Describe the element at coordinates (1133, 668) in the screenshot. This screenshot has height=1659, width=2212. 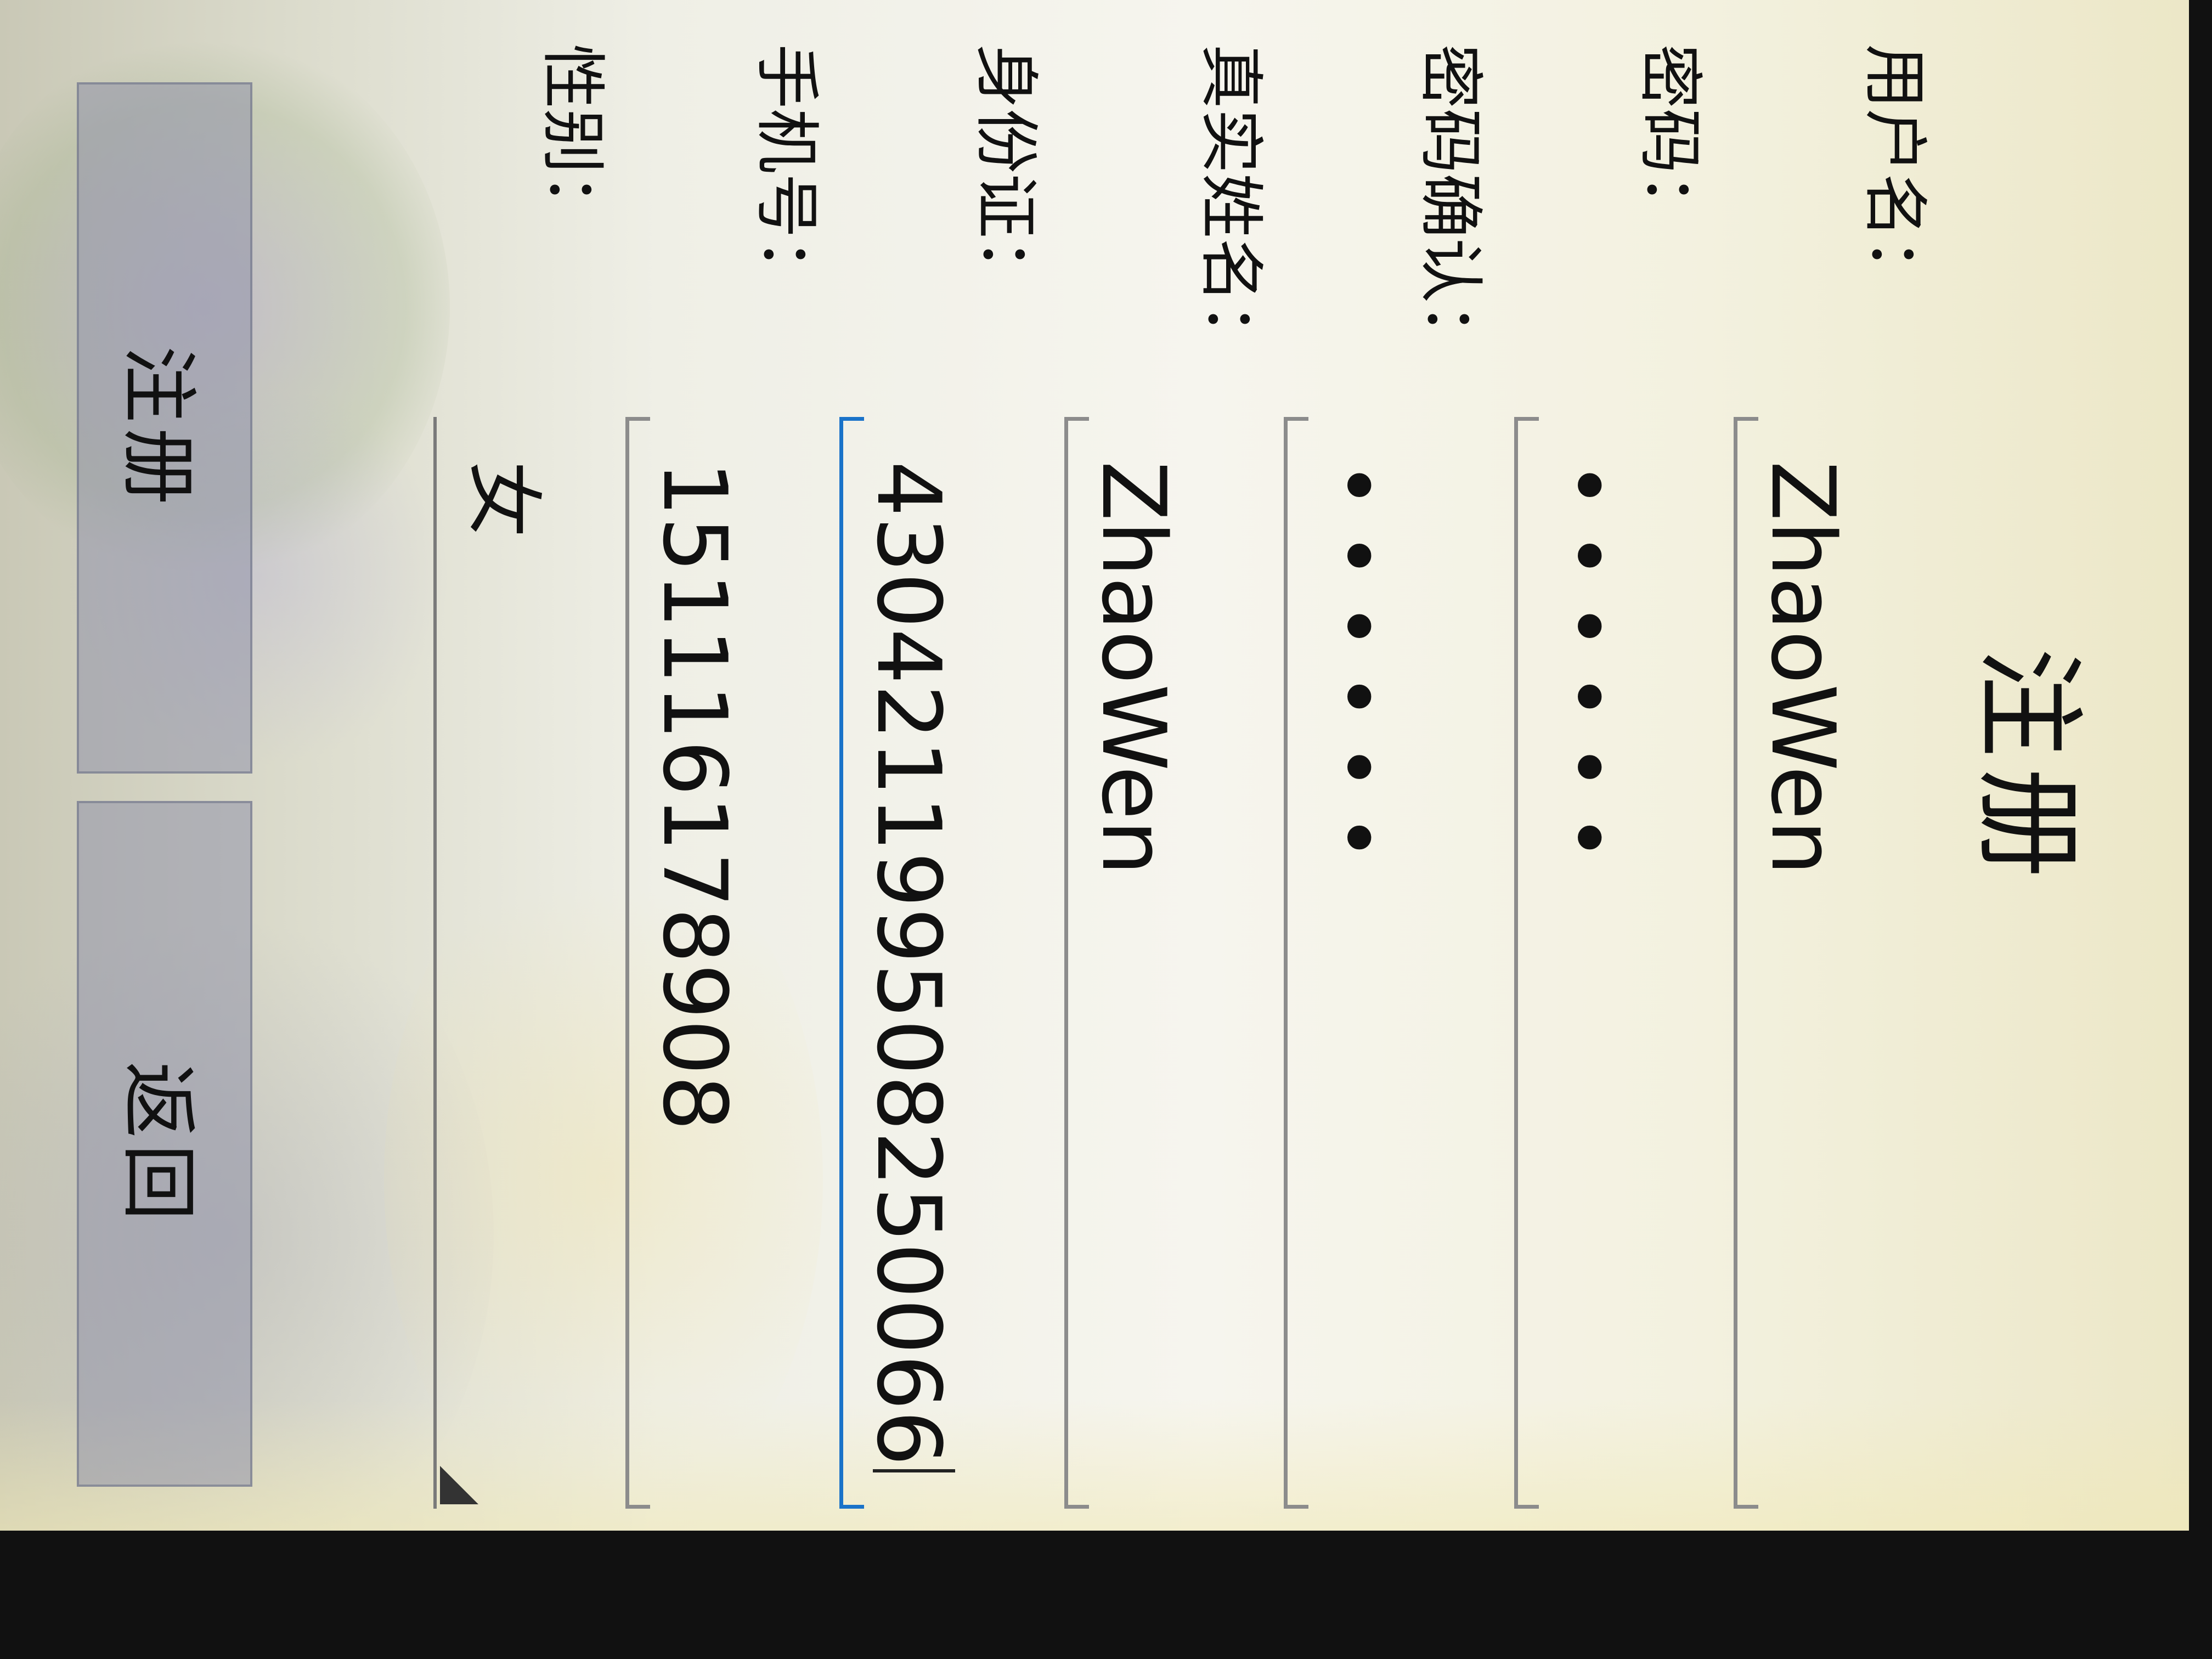
I see `real-name-value: ZhaoWen` at that location.